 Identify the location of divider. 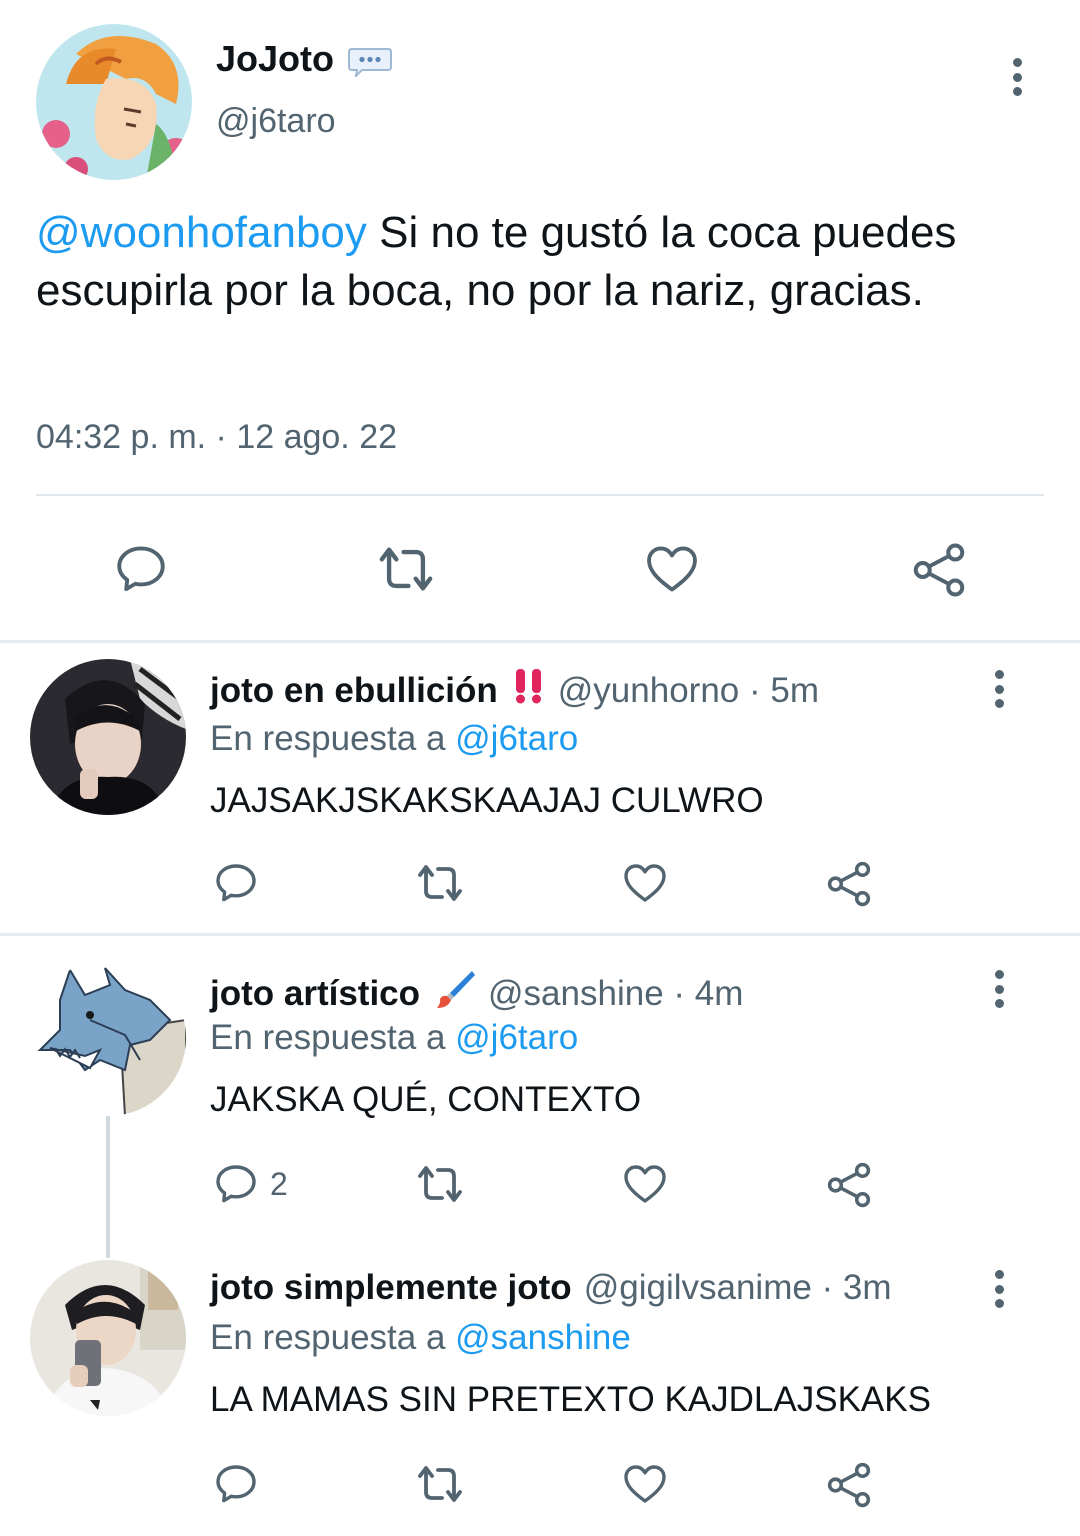
(540, 495).